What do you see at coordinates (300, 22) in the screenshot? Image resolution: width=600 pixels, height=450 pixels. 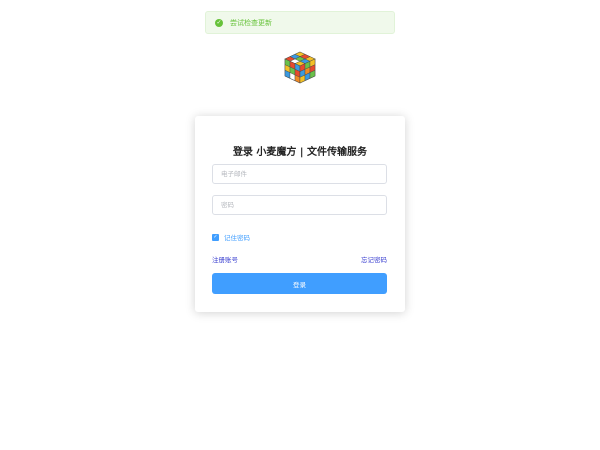 I see `update-toast: ✓ 尝试检查更新` at bounding box center [300, 22].